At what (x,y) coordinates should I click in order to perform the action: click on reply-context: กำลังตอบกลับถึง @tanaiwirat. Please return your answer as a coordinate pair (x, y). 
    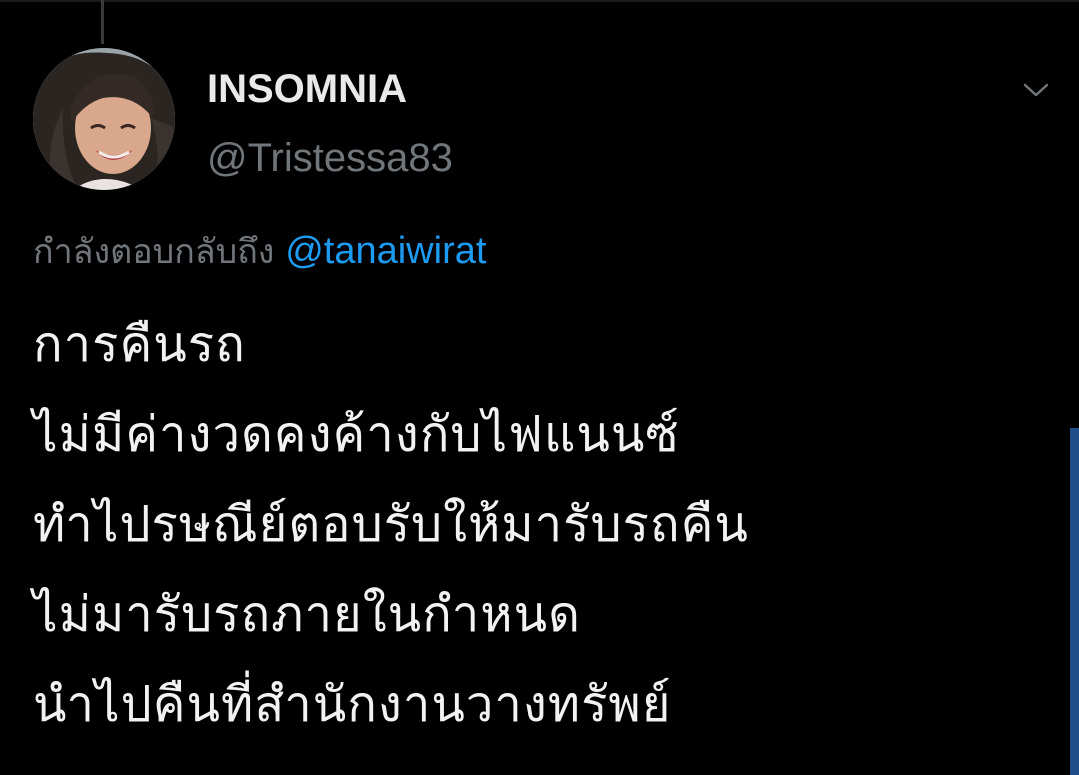
    Looking at the image, I should click on (259, 251).